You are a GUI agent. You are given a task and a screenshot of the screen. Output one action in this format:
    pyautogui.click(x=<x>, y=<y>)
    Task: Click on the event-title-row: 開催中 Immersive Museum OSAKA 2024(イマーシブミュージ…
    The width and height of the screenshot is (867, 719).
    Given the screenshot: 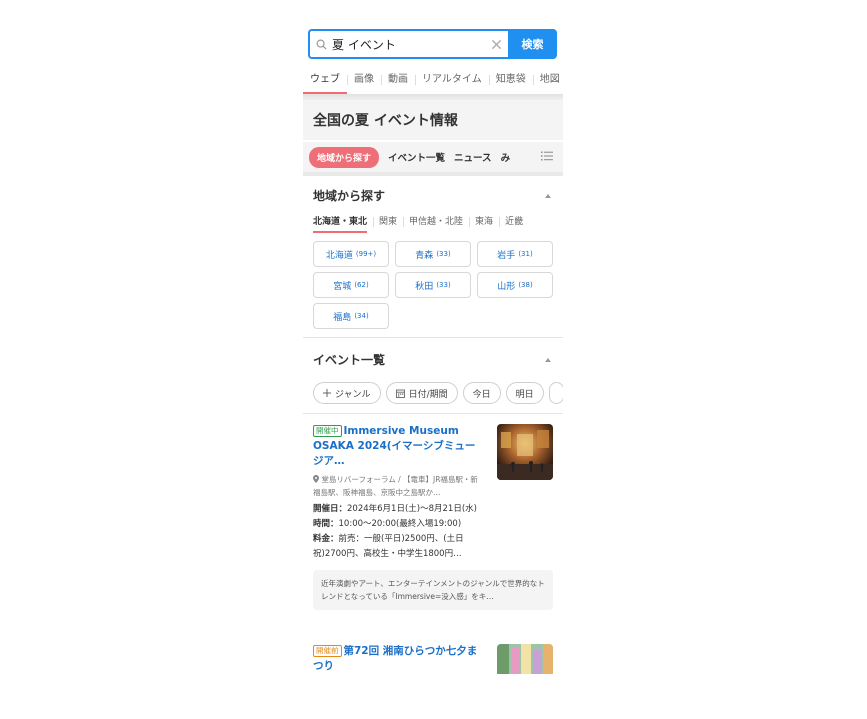 What is the action you would take?
    pyautogui.click(x=399, y=446)
    